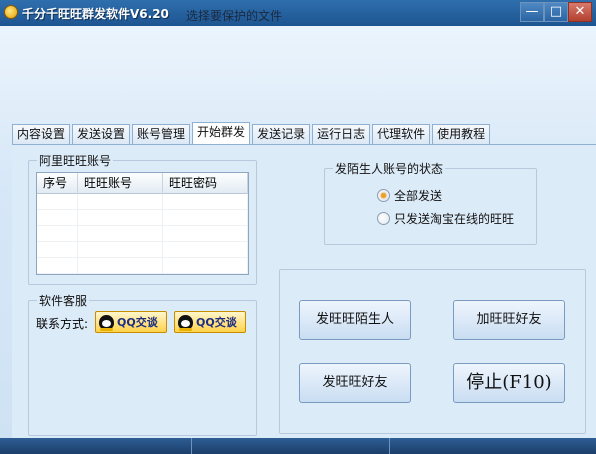 Image resolution: width=596 pixels, height=454 pixels. I want to click on radio-online-only: 只发送淘宝在线的旺旺, so click(445, 218).